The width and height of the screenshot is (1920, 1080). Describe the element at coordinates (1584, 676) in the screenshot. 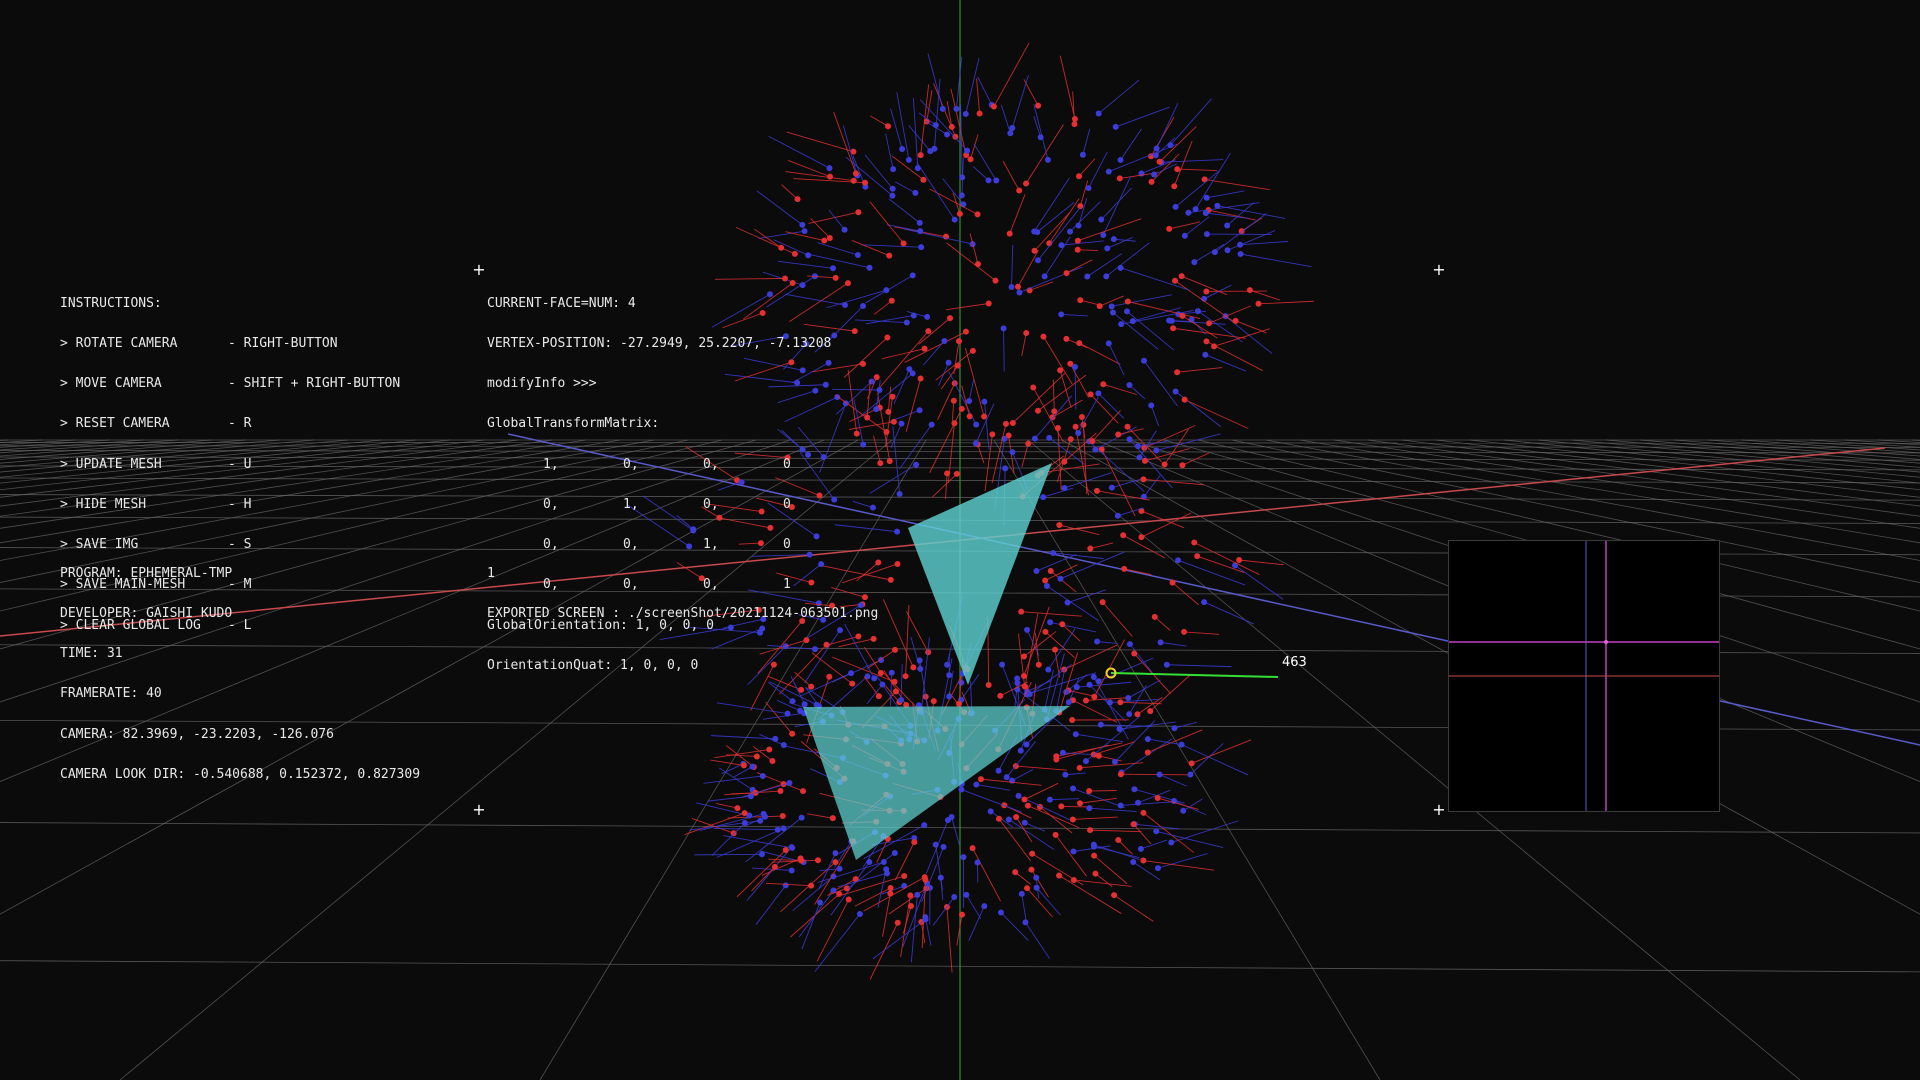

I see `minimap-panel` at that location.